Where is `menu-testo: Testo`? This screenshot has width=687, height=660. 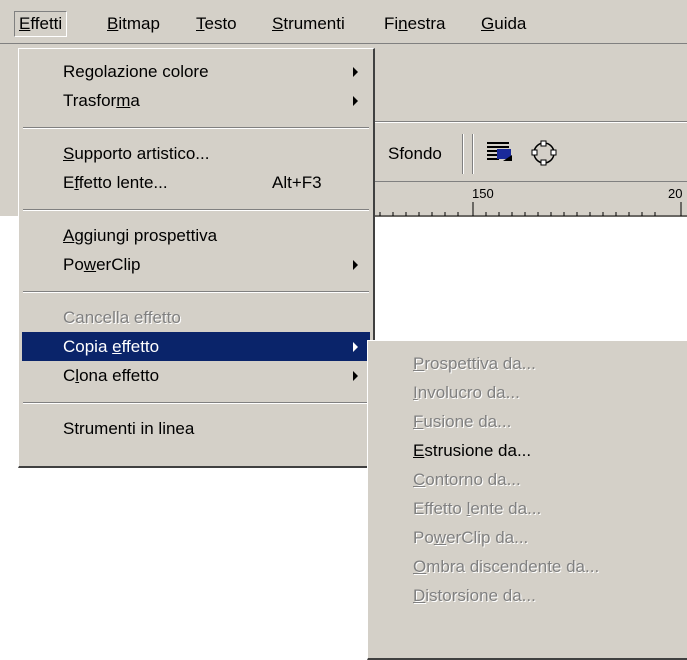 menu-testo: Testo is located at coordinates (216, 24).